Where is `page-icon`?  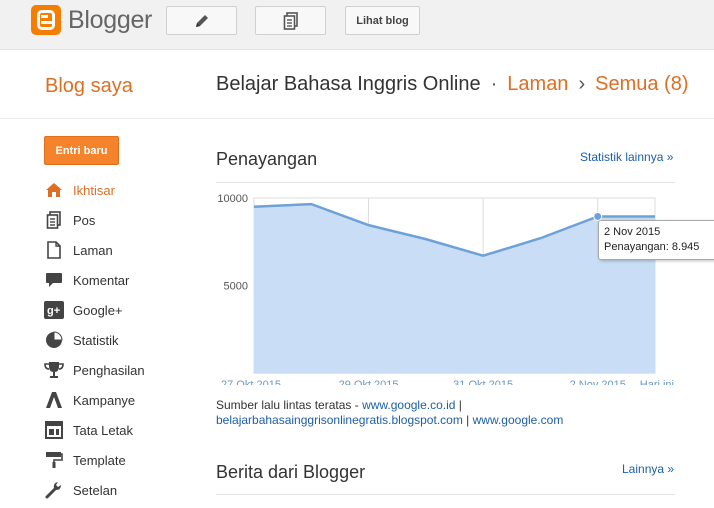
page-icon is located at coordinates (54, 250).